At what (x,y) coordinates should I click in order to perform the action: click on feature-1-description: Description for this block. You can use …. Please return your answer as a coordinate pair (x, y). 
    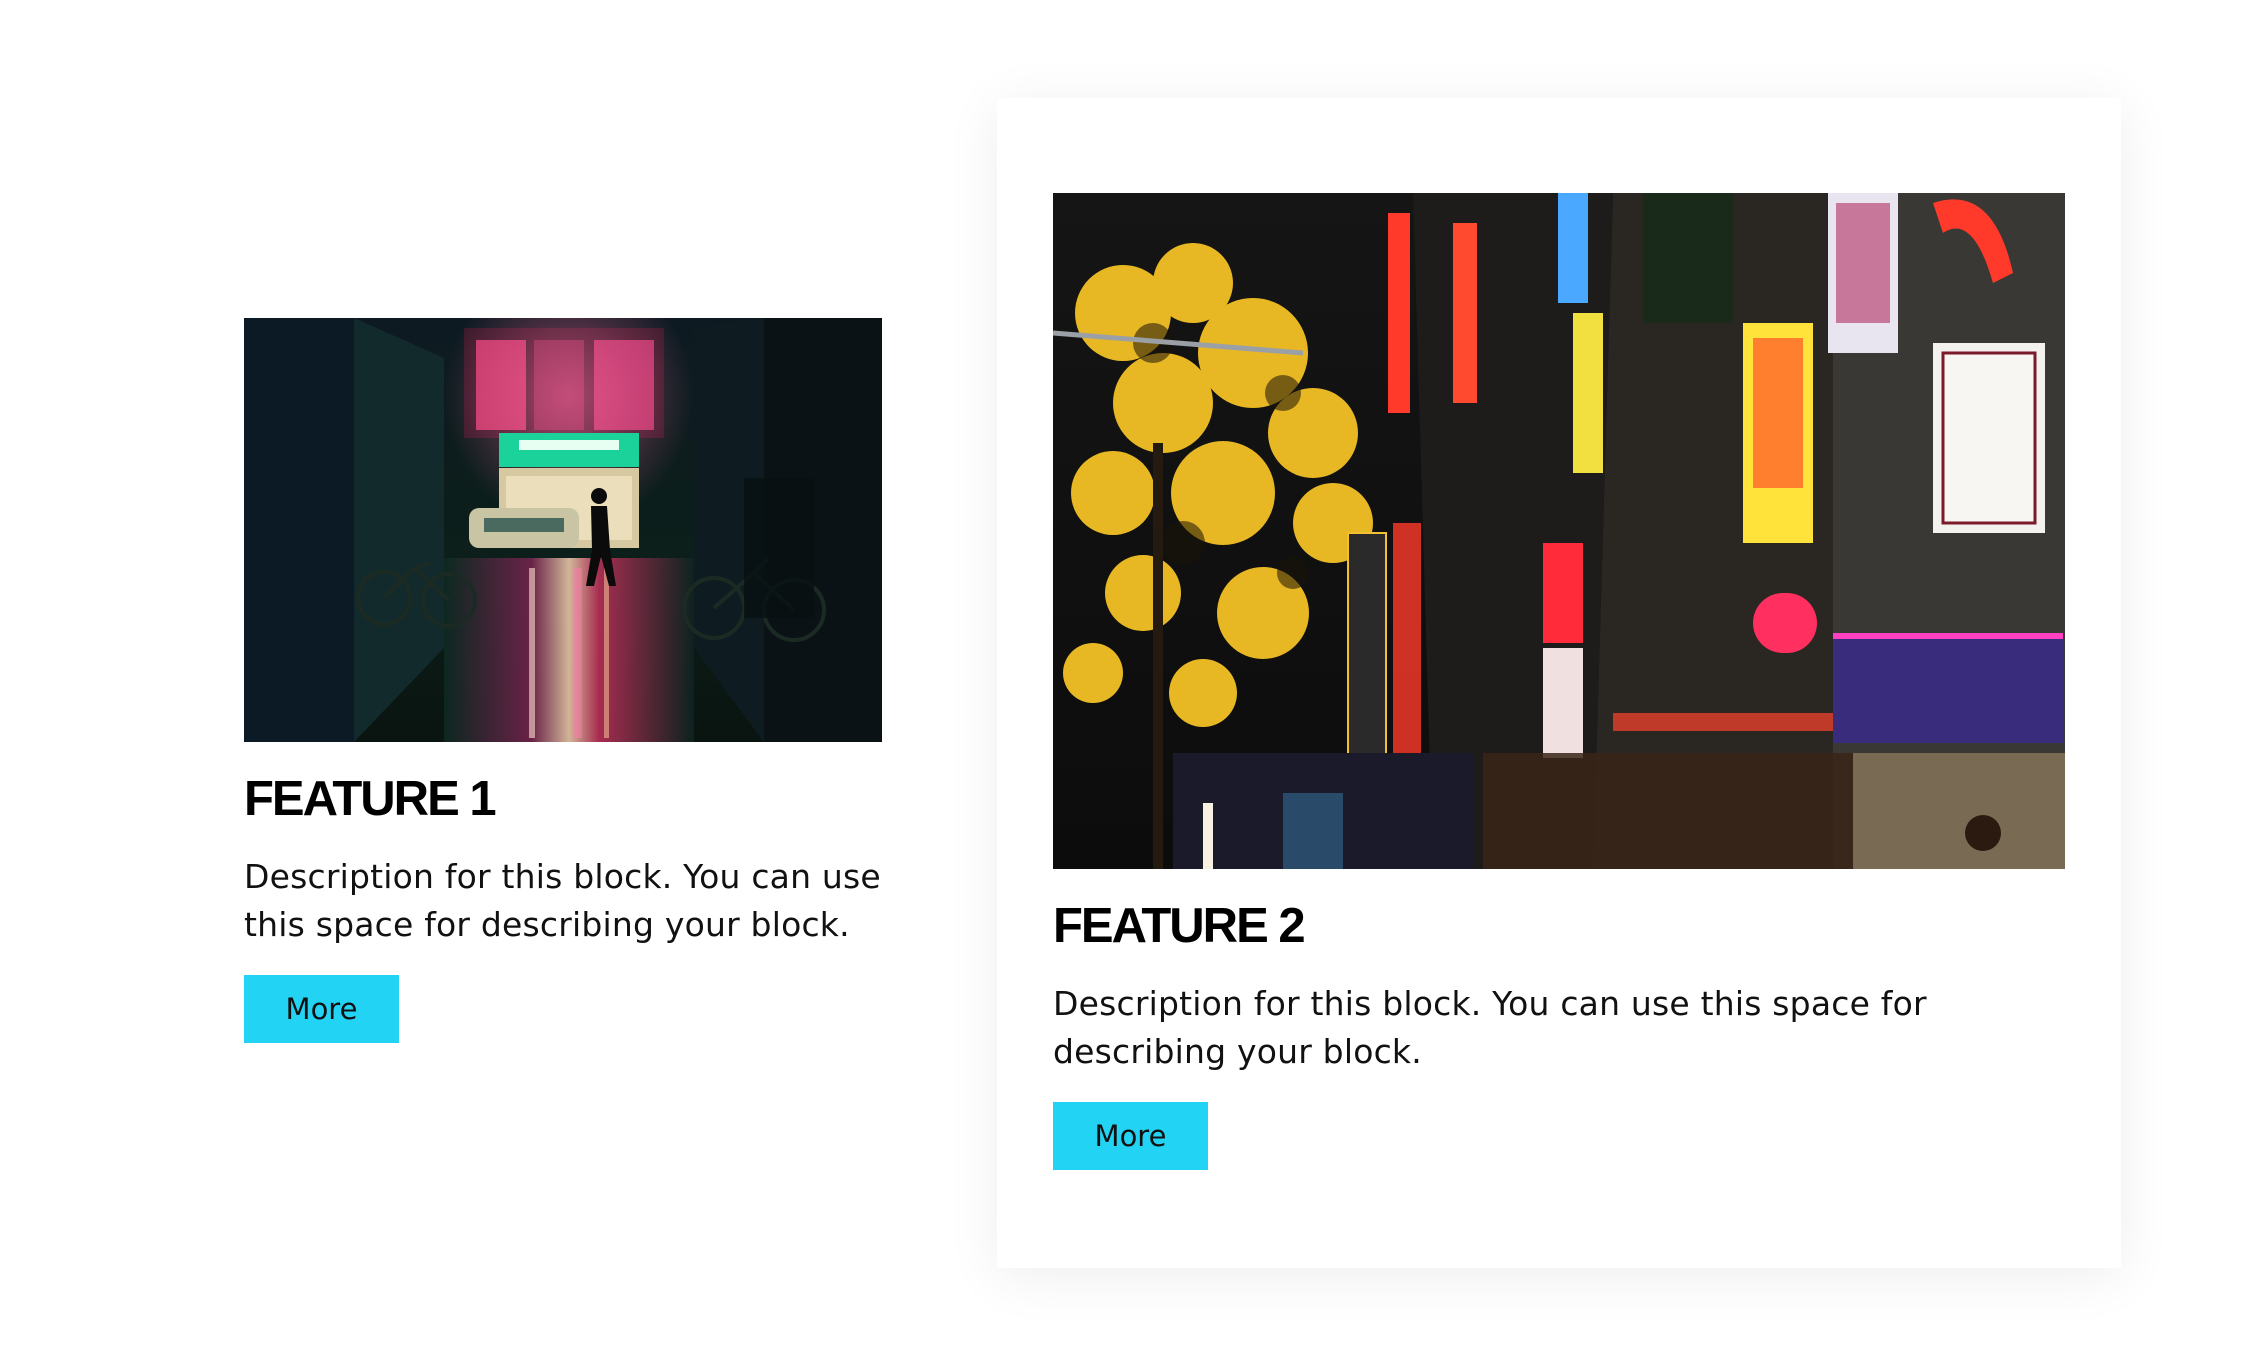
    Looking at the image, I should click on (562, 900).